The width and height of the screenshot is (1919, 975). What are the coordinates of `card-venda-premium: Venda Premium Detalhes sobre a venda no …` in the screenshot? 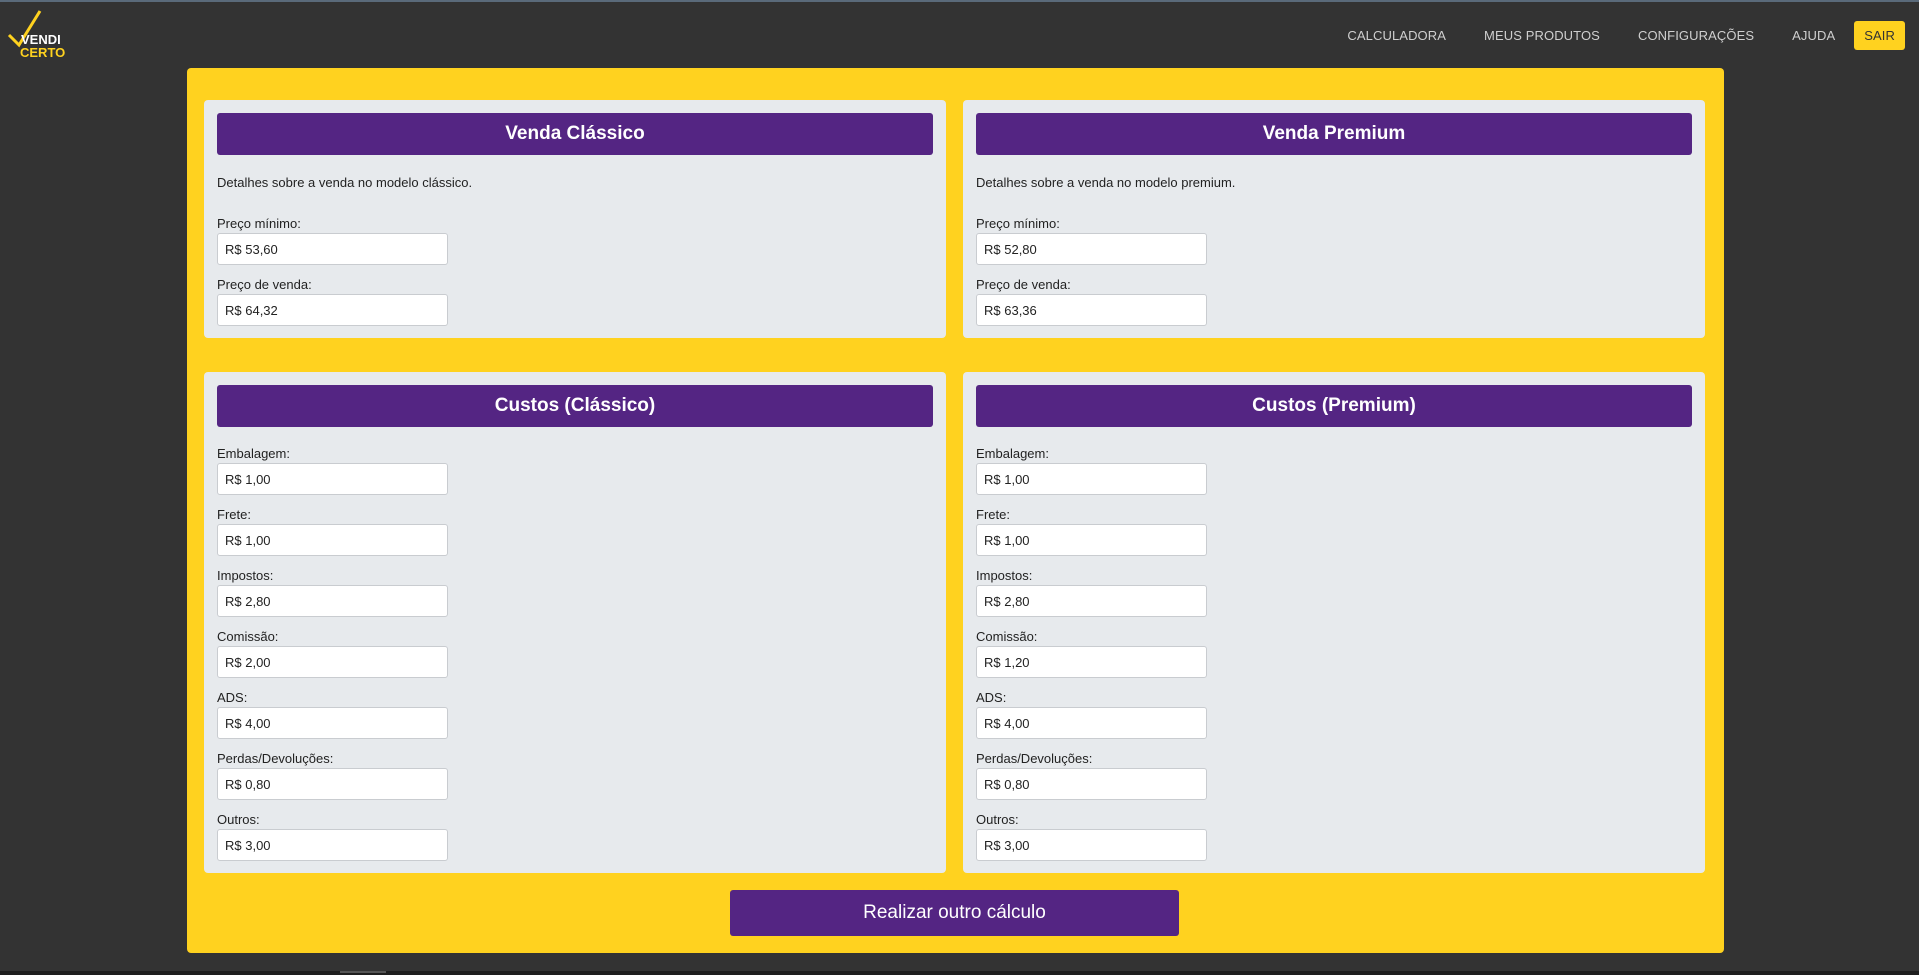 It's located at (1334, 219).